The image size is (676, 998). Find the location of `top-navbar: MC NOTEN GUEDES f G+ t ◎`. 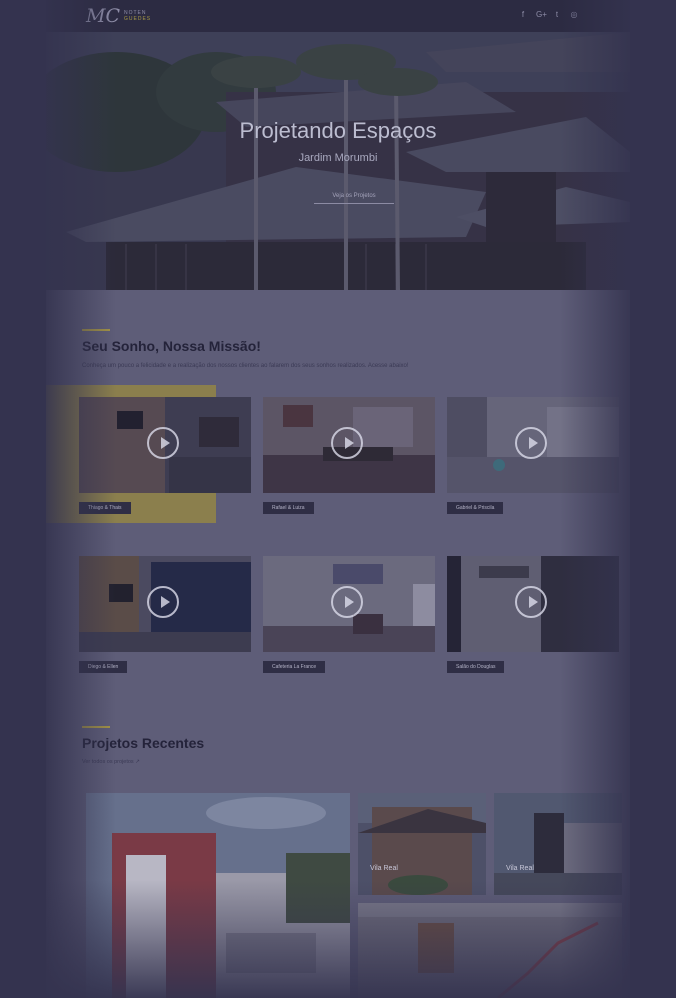

top-navbar: MC NOTEN GUEDES f G+ t ◎ is located at coordinates (338, 16).